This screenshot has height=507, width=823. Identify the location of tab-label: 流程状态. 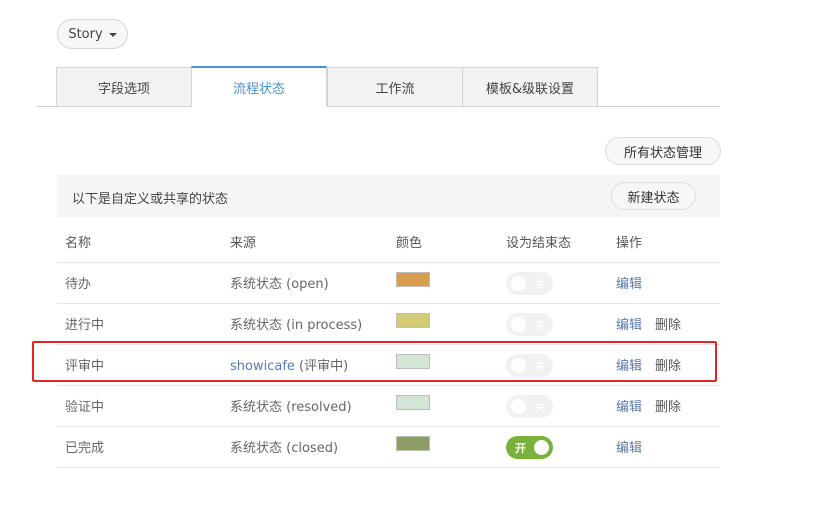
(258, 89).